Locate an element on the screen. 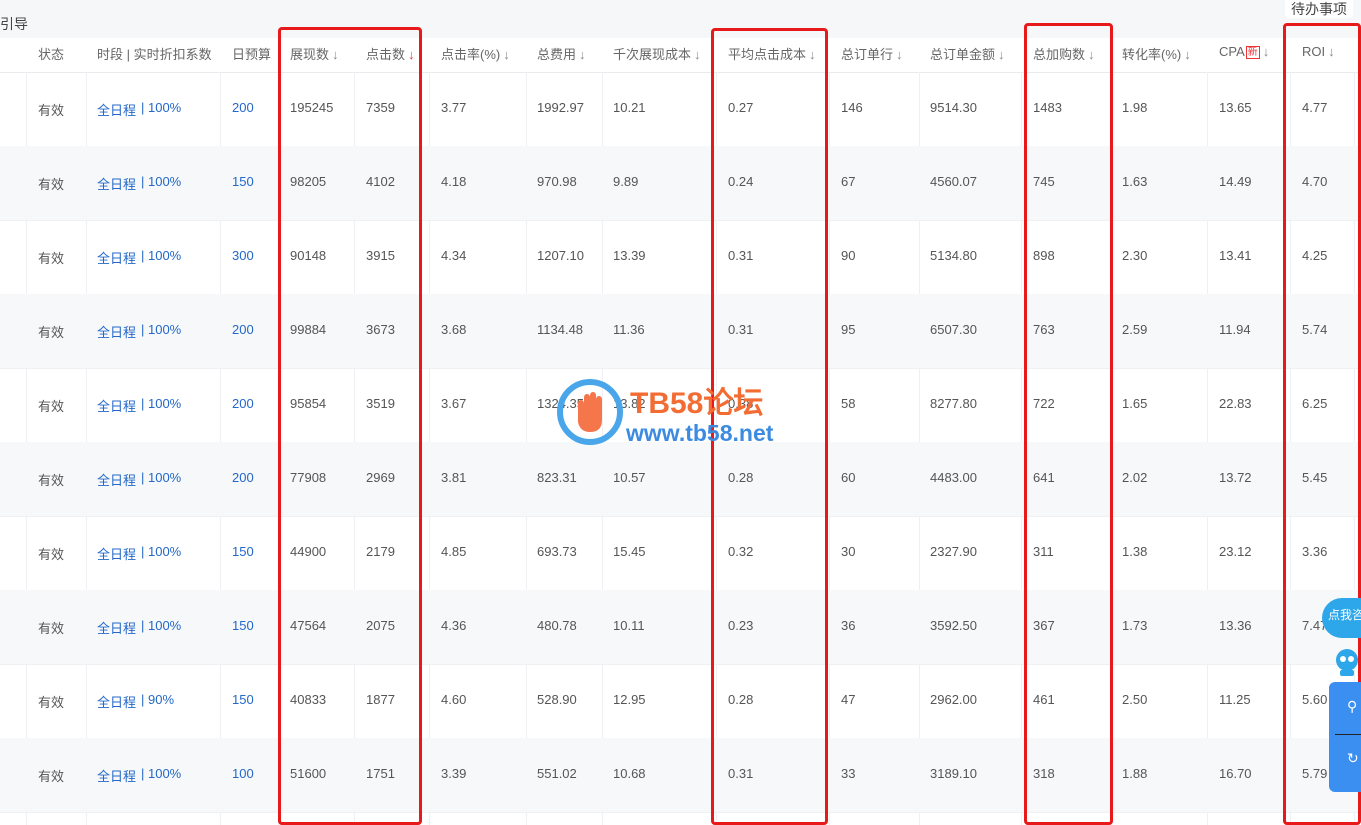  cell-ctr: 4.60 is located at coordinates (454, 699).